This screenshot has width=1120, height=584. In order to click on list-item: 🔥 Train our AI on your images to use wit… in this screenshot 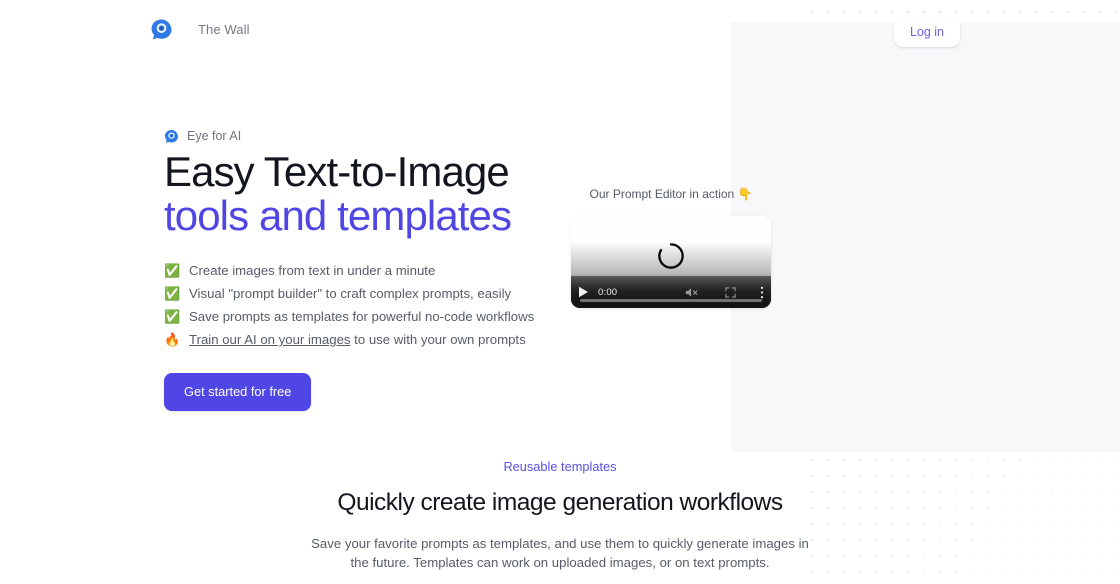, I will do `click(374, 340)`.